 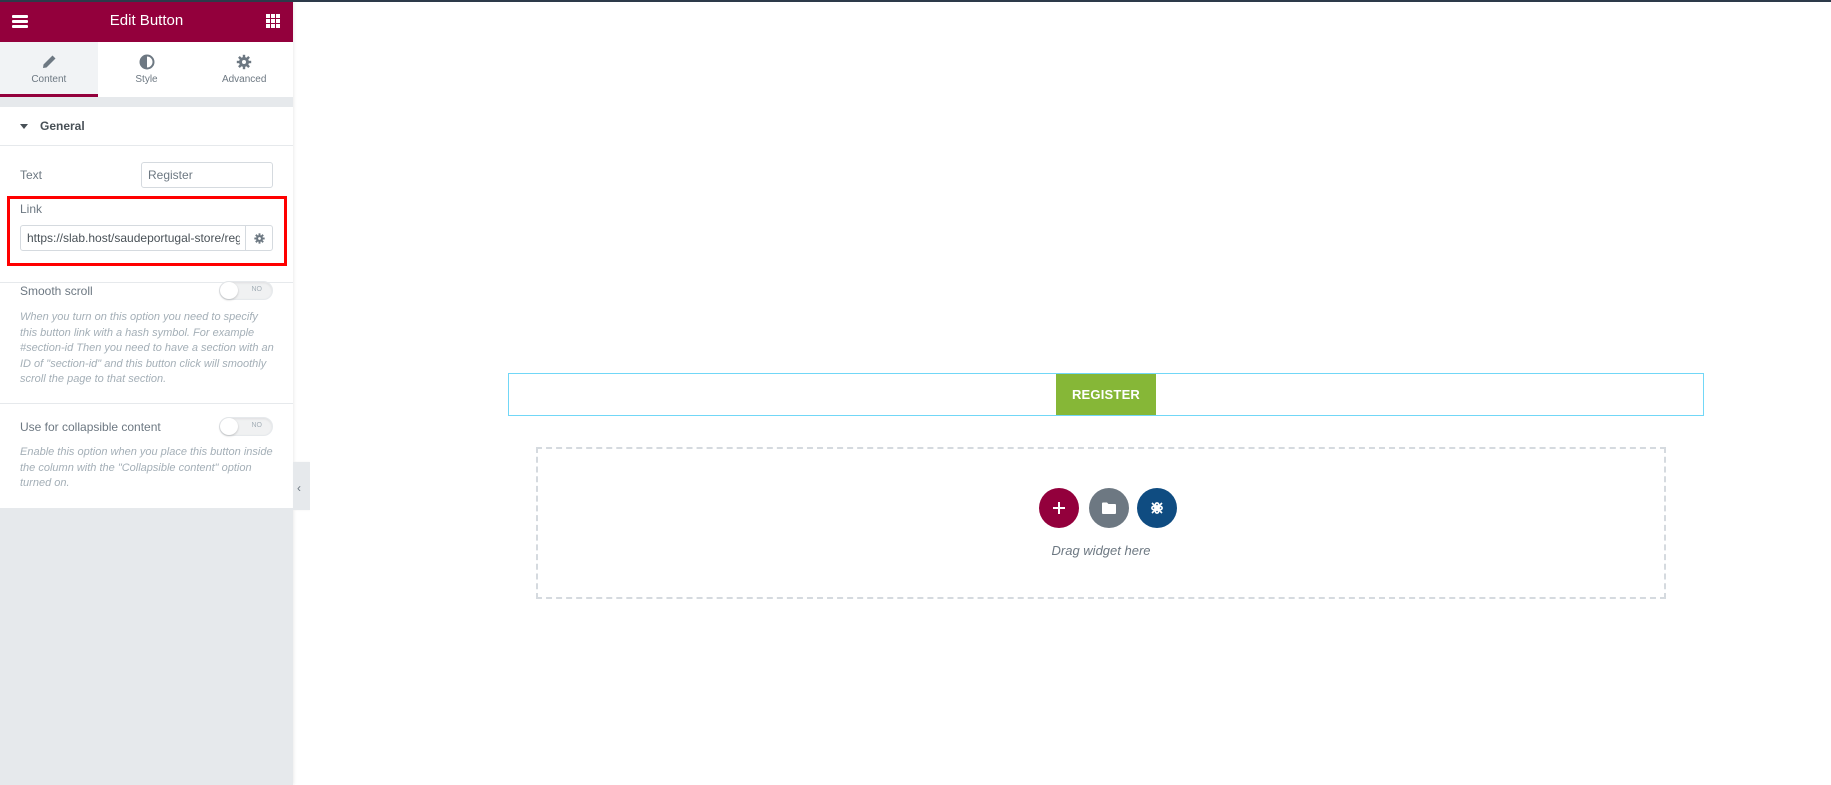 I want to click on panel-title: Edit Button, so click(x=146, y=20).